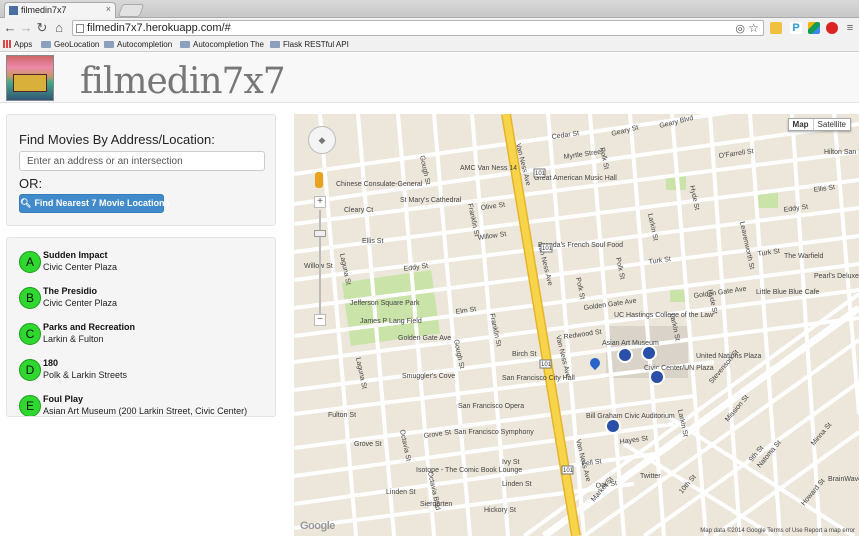 This screenshot has width=859, height=536. What do you see at coordinates (10, 28) in the screenshot?
I see `back-icon: ←` at bounding box center [10, 28].